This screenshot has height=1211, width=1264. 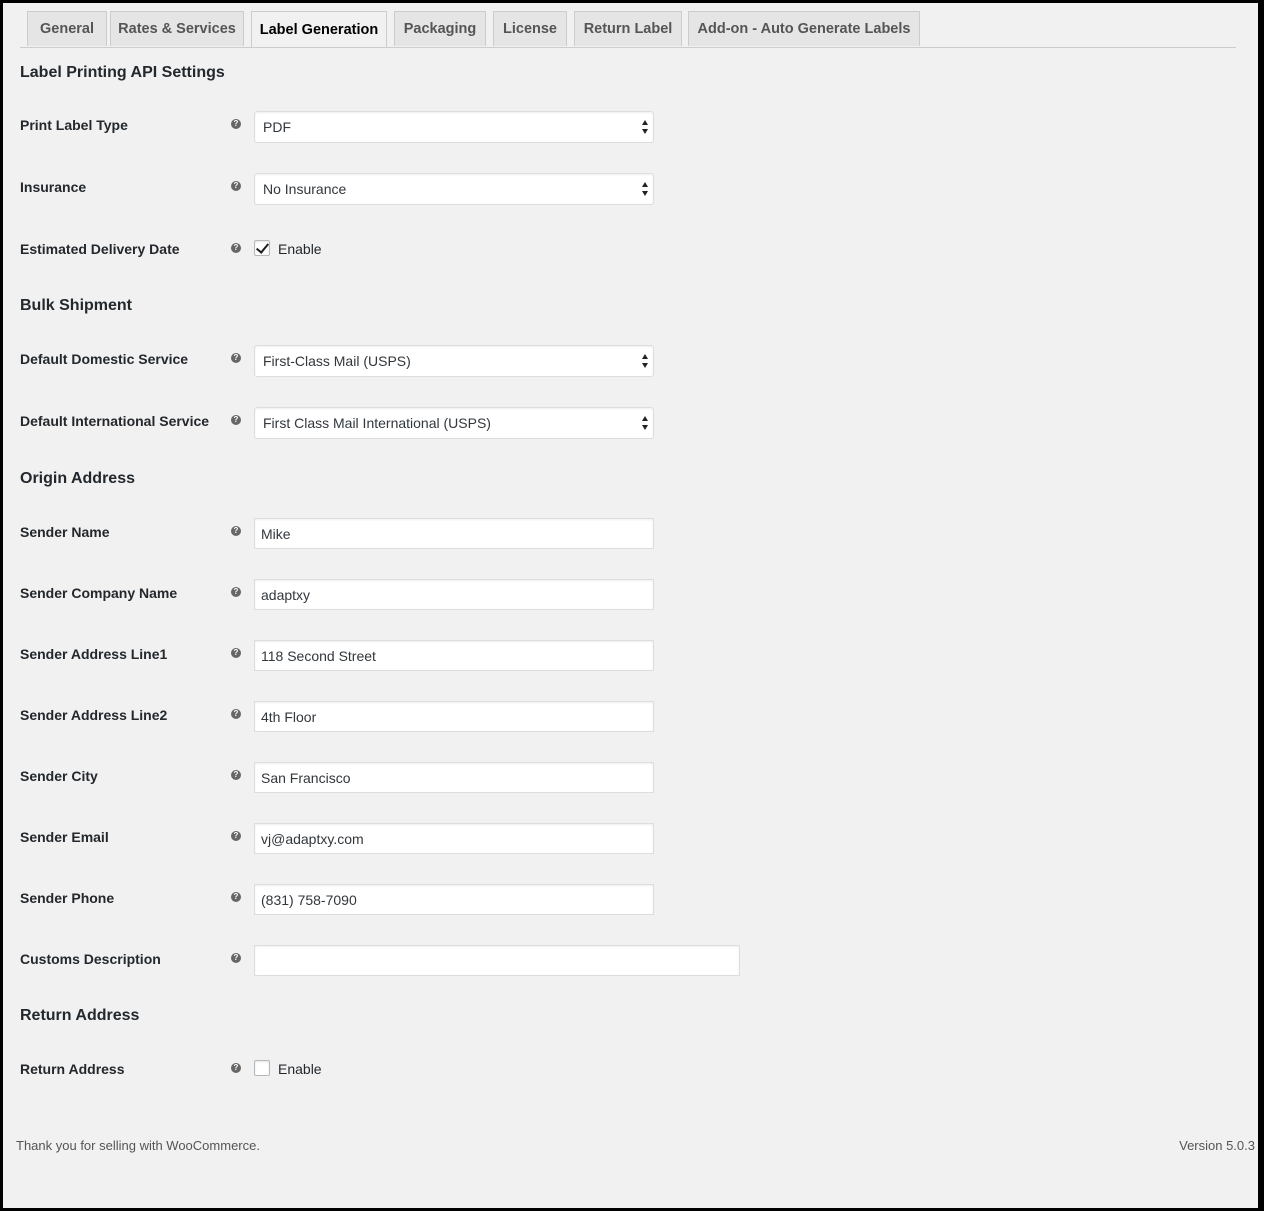 What do you see at coordinates (72, 1069) in the screenshot?
I see `return-address-label: Return Address` at bounding box center [72, 1069].